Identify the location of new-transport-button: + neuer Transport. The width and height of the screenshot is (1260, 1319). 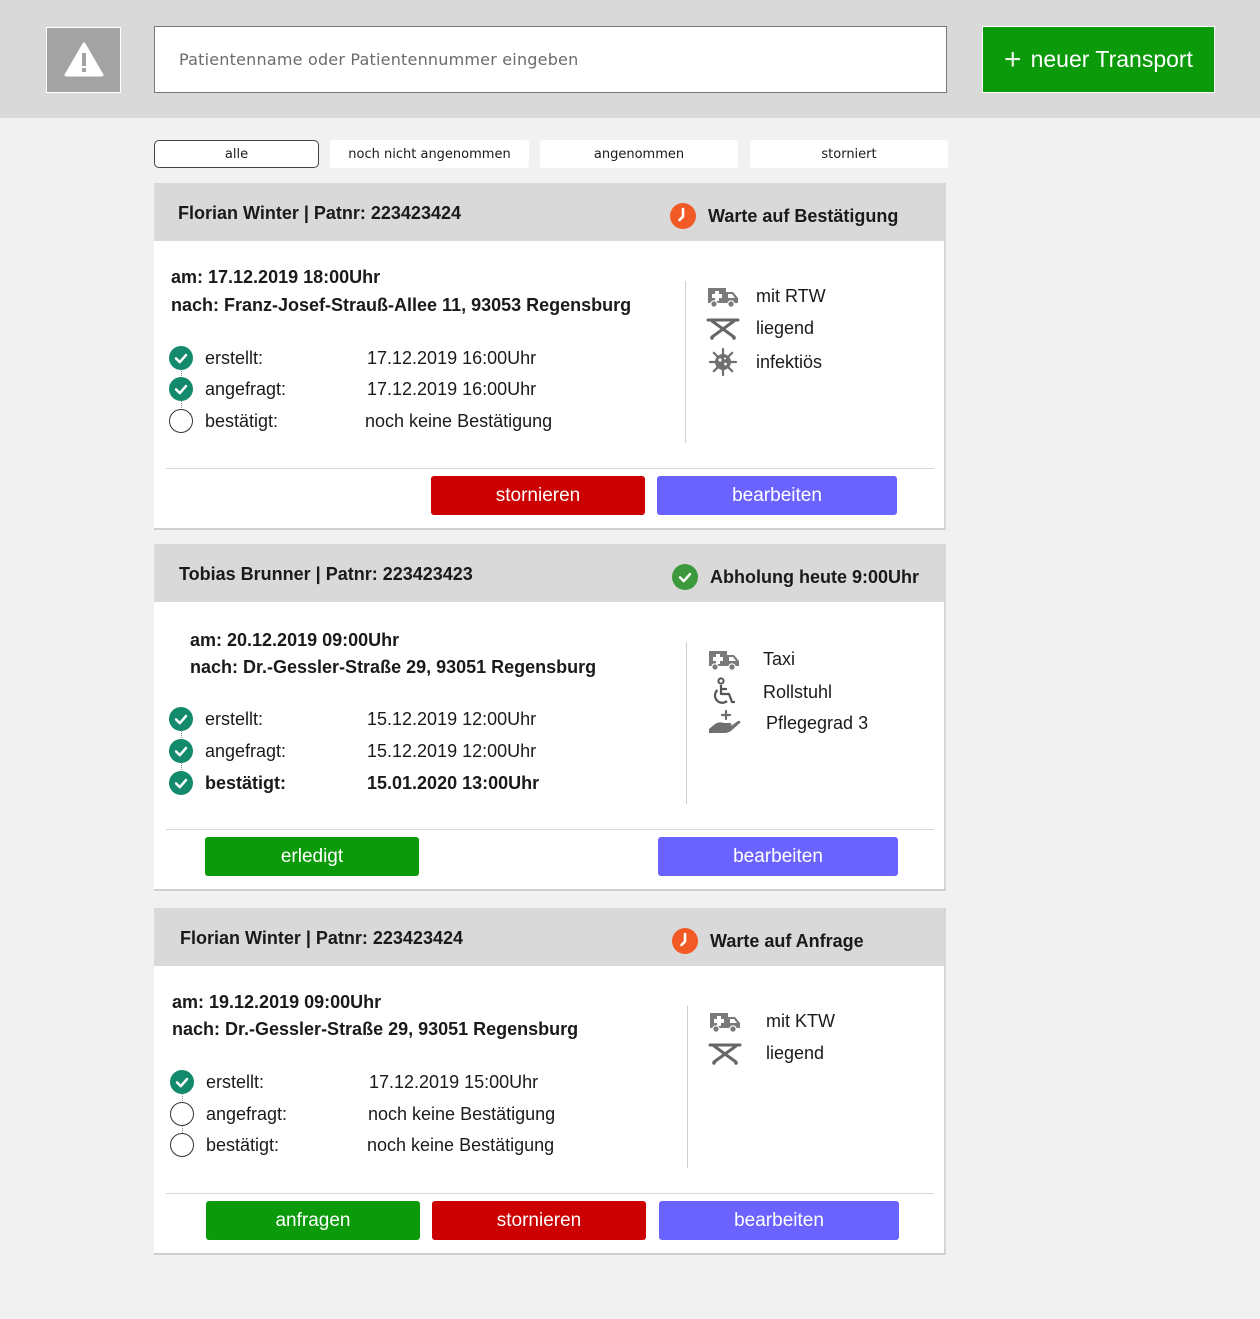
(1098, 59).